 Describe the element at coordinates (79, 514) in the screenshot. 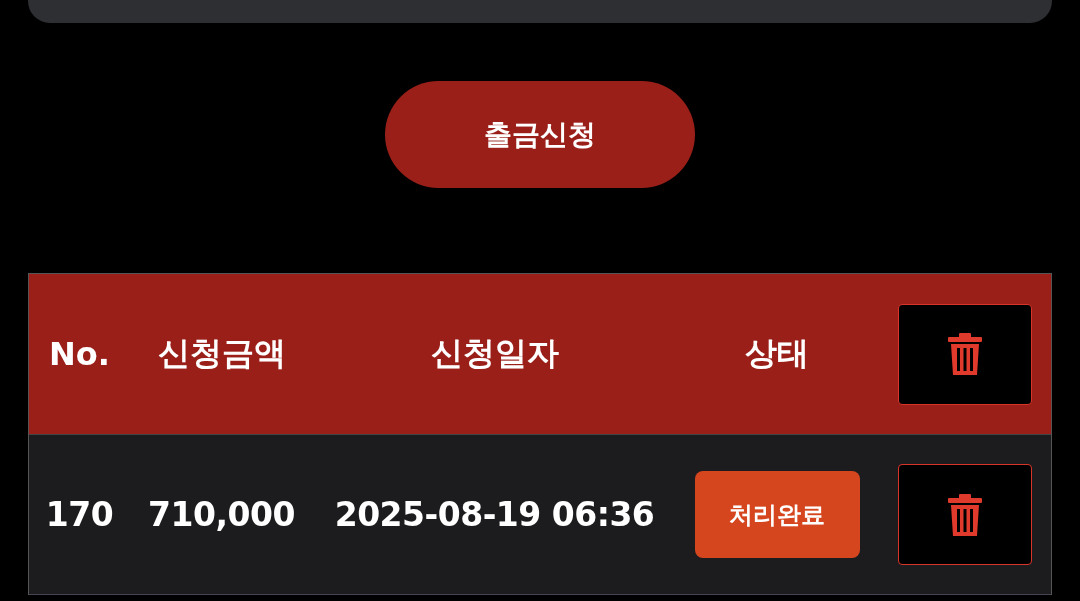

I see `table-cell: 170` at that location.